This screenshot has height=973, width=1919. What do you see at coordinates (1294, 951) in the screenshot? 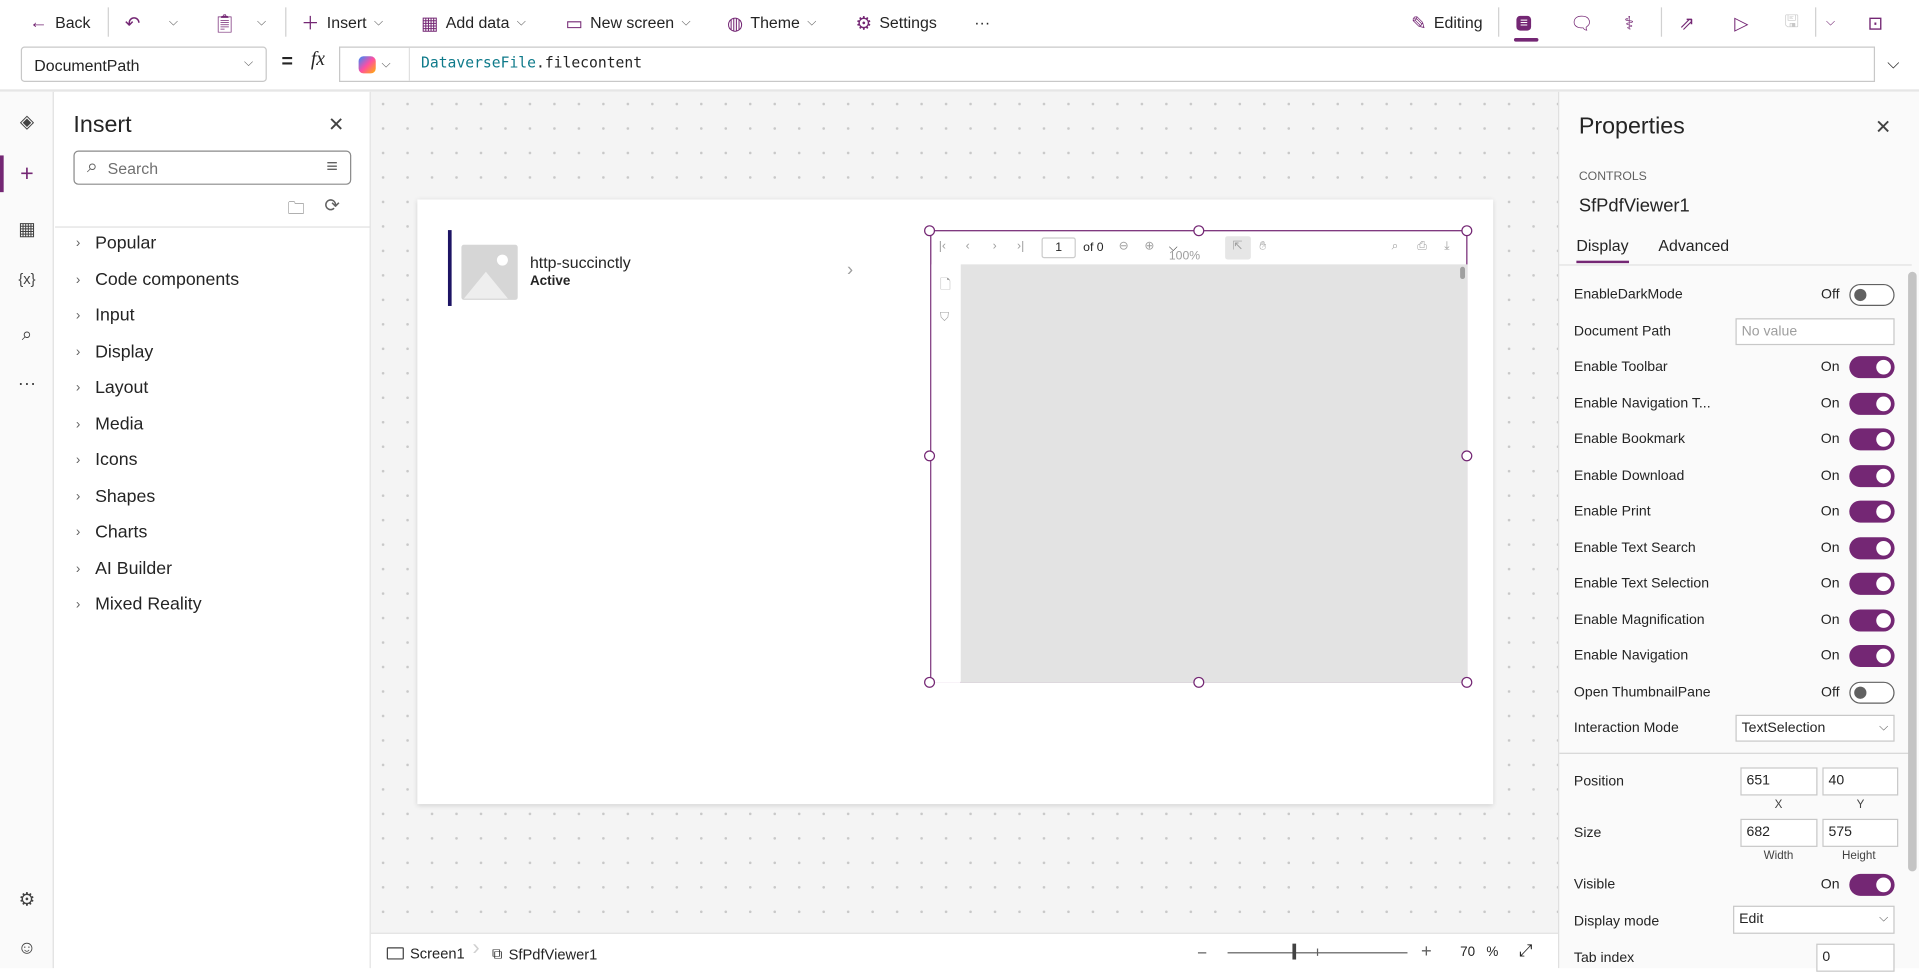
I see `zoom-slider-thumb` at bounding box center [1294, 951].